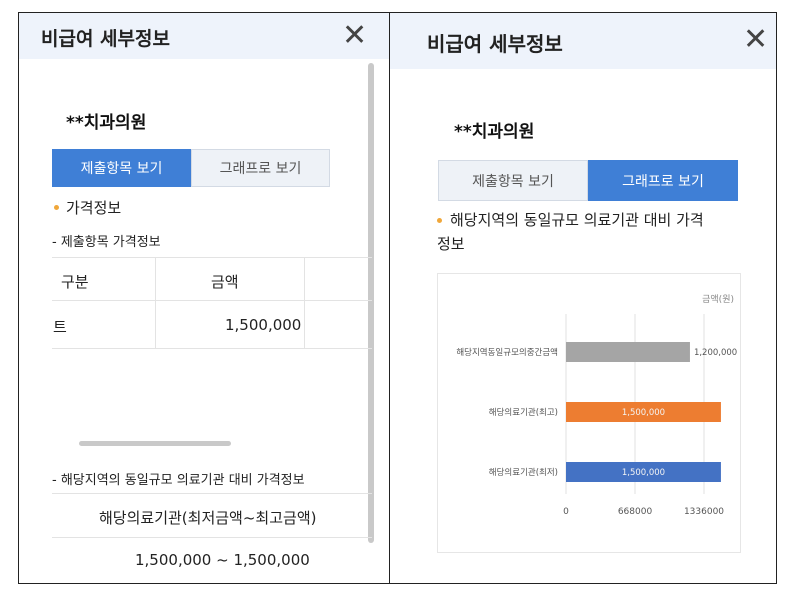 The height and width of the screenshot is (597, 790). I want to click on table-col-divider, so click(155, 302).